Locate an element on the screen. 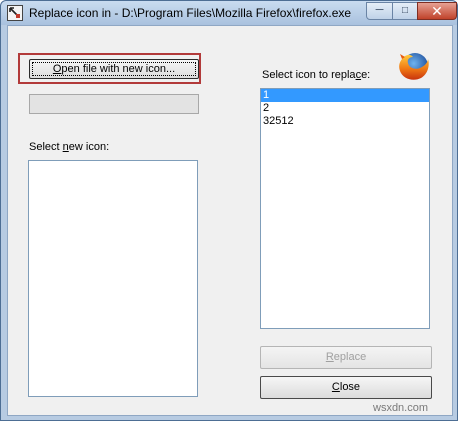 The height and width of the screenshot is (421, 458). close-label: lose is located at coordinates (350, 387).